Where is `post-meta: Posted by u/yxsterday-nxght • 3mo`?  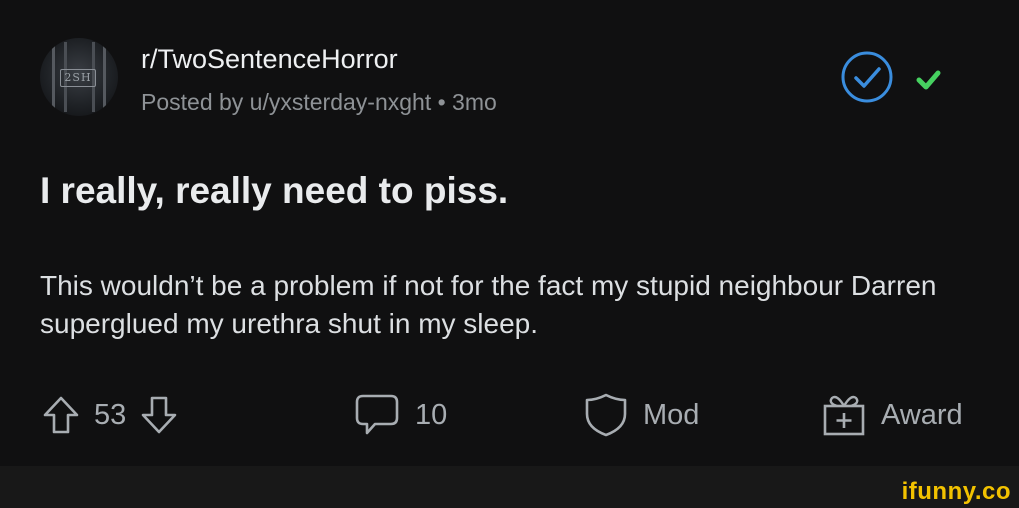
post-meta: Posted by u/yxsterday-nxght • 3mo is located at coordinates (319, 102).